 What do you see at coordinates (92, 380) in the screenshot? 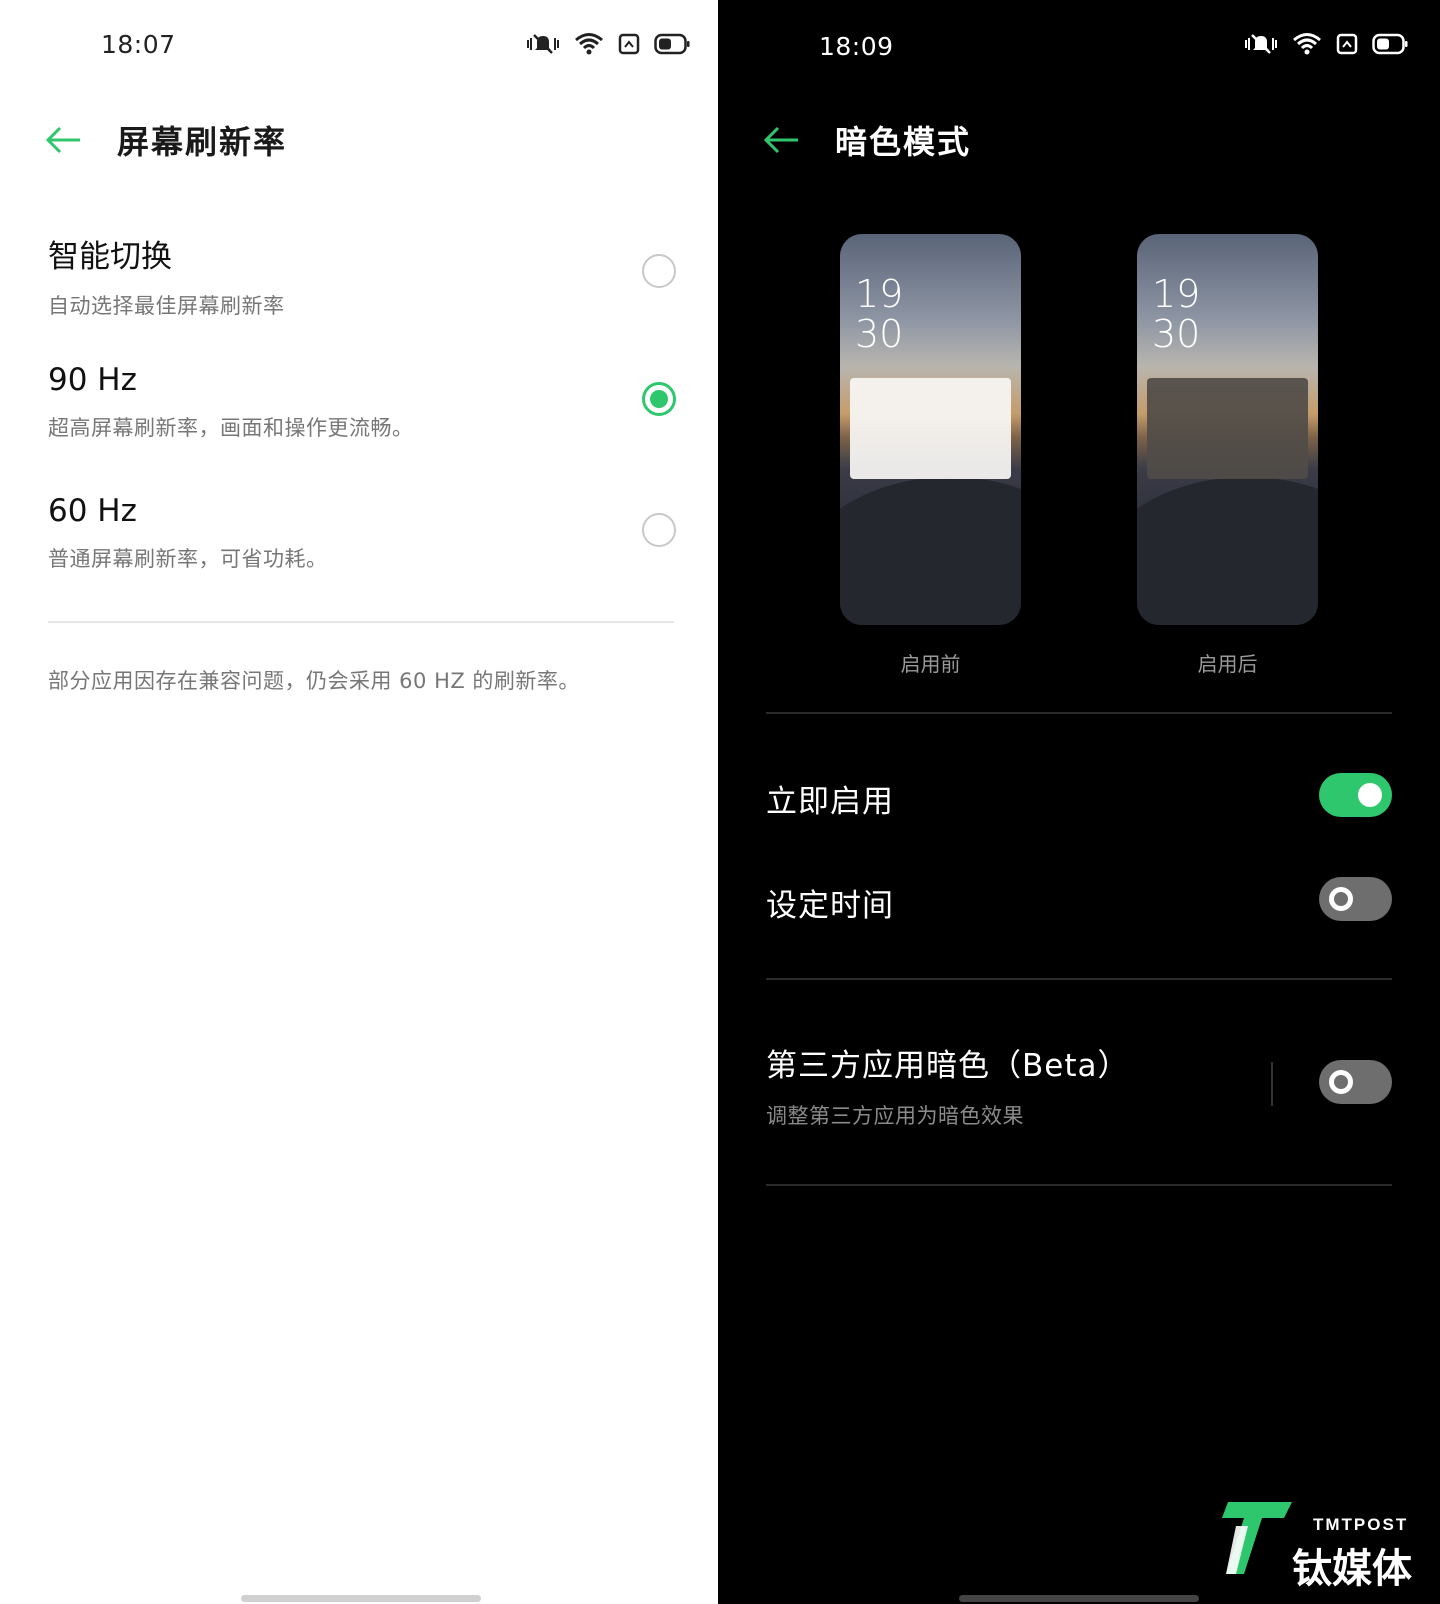
I see `option-title: 90 Hz` at bounding box center [92, 380].